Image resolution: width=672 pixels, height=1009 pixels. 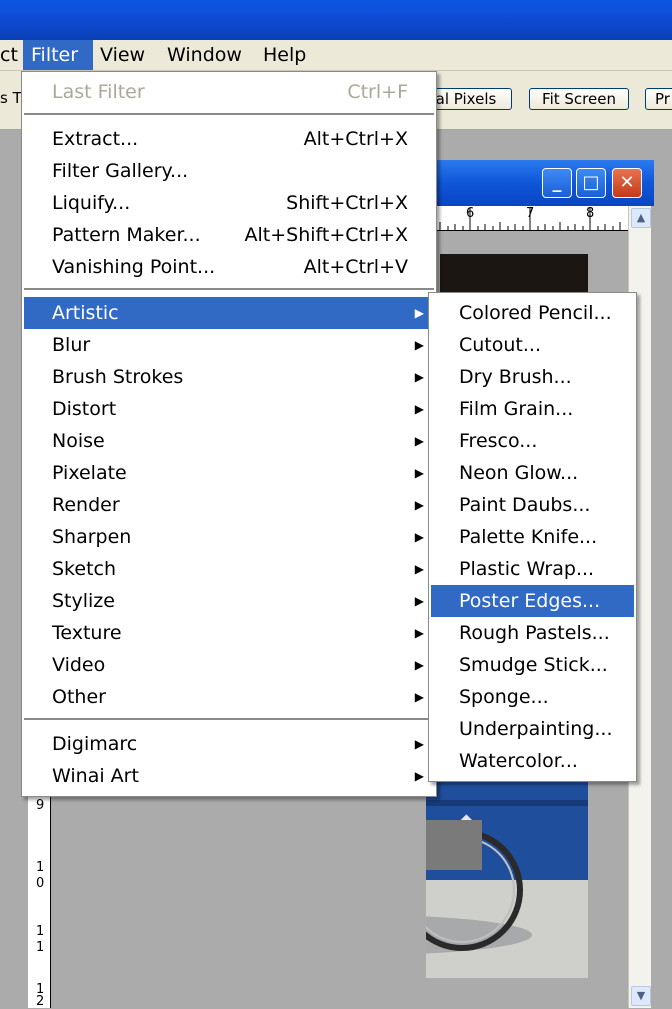 I want to click on menu-item-pattern-maker: Pattern Maker... Alt+Shift+Ctrl+X, so click(x=229, y=235).